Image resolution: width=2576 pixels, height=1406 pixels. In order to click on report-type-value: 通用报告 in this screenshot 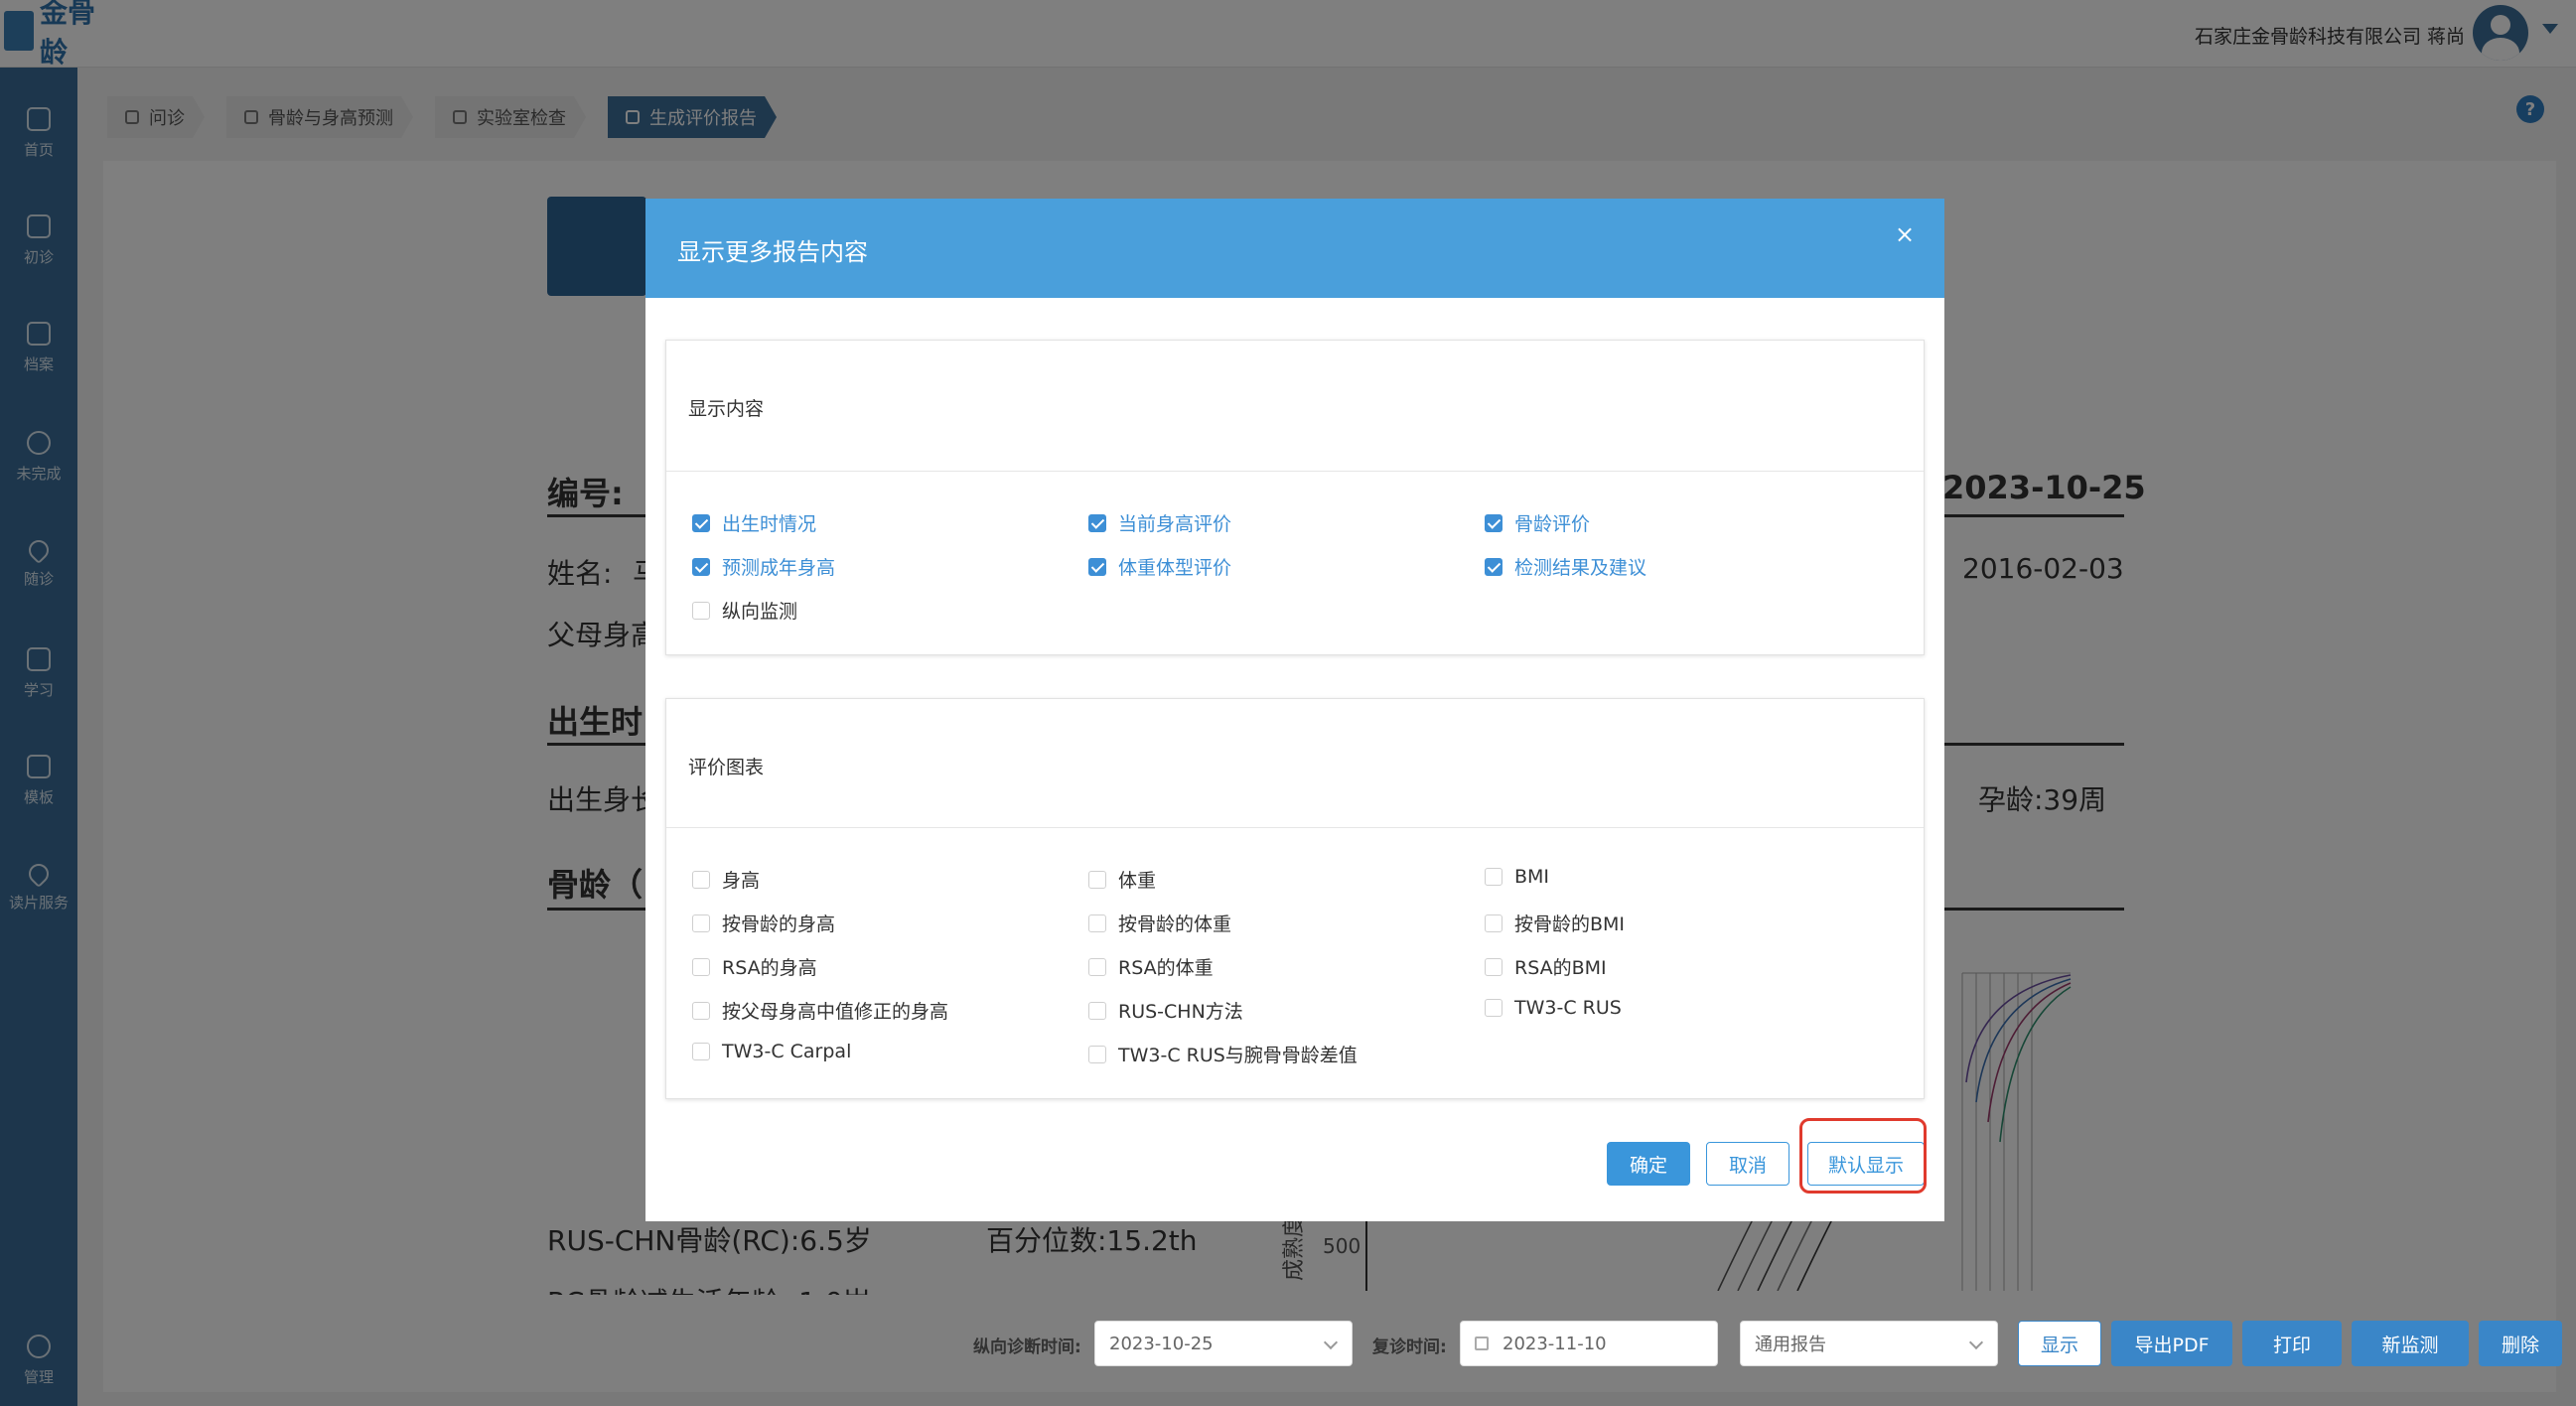, I will do `click(1791, 1345)`.